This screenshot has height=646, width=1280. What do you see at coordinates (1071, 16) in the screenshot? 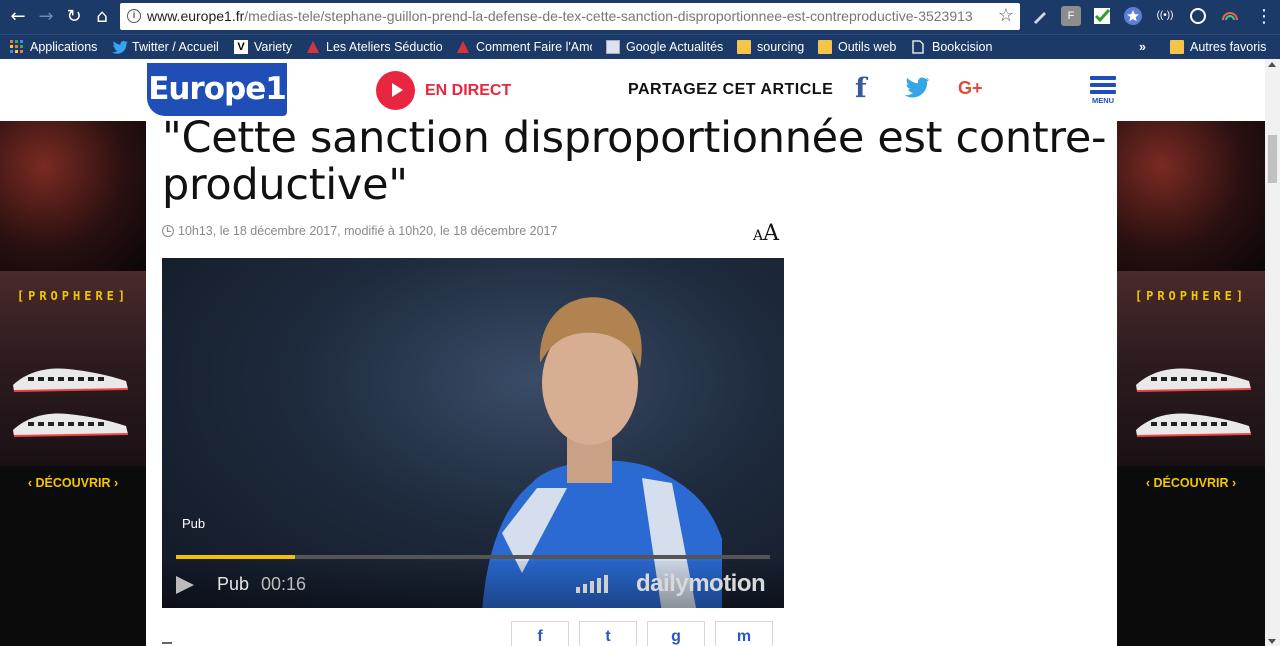
I see `f-extension-icon: F` at bounding box center [1071, 16].